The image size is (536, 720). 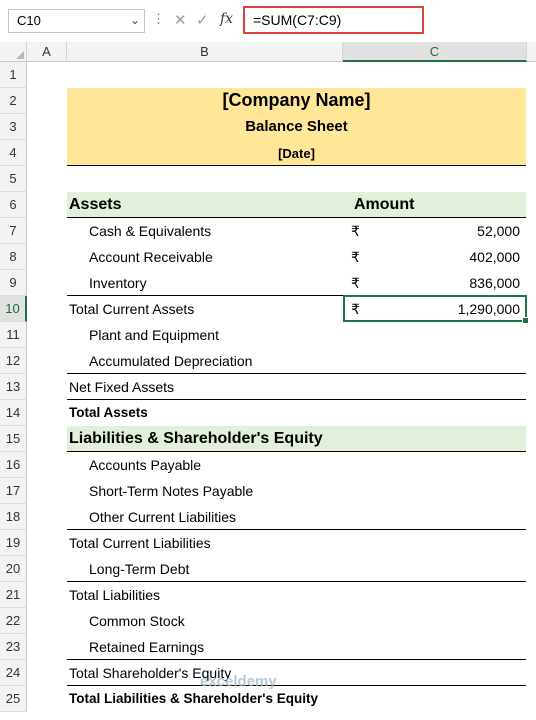 I want to click on row-header-2: 2, so click(x=13, y=101).